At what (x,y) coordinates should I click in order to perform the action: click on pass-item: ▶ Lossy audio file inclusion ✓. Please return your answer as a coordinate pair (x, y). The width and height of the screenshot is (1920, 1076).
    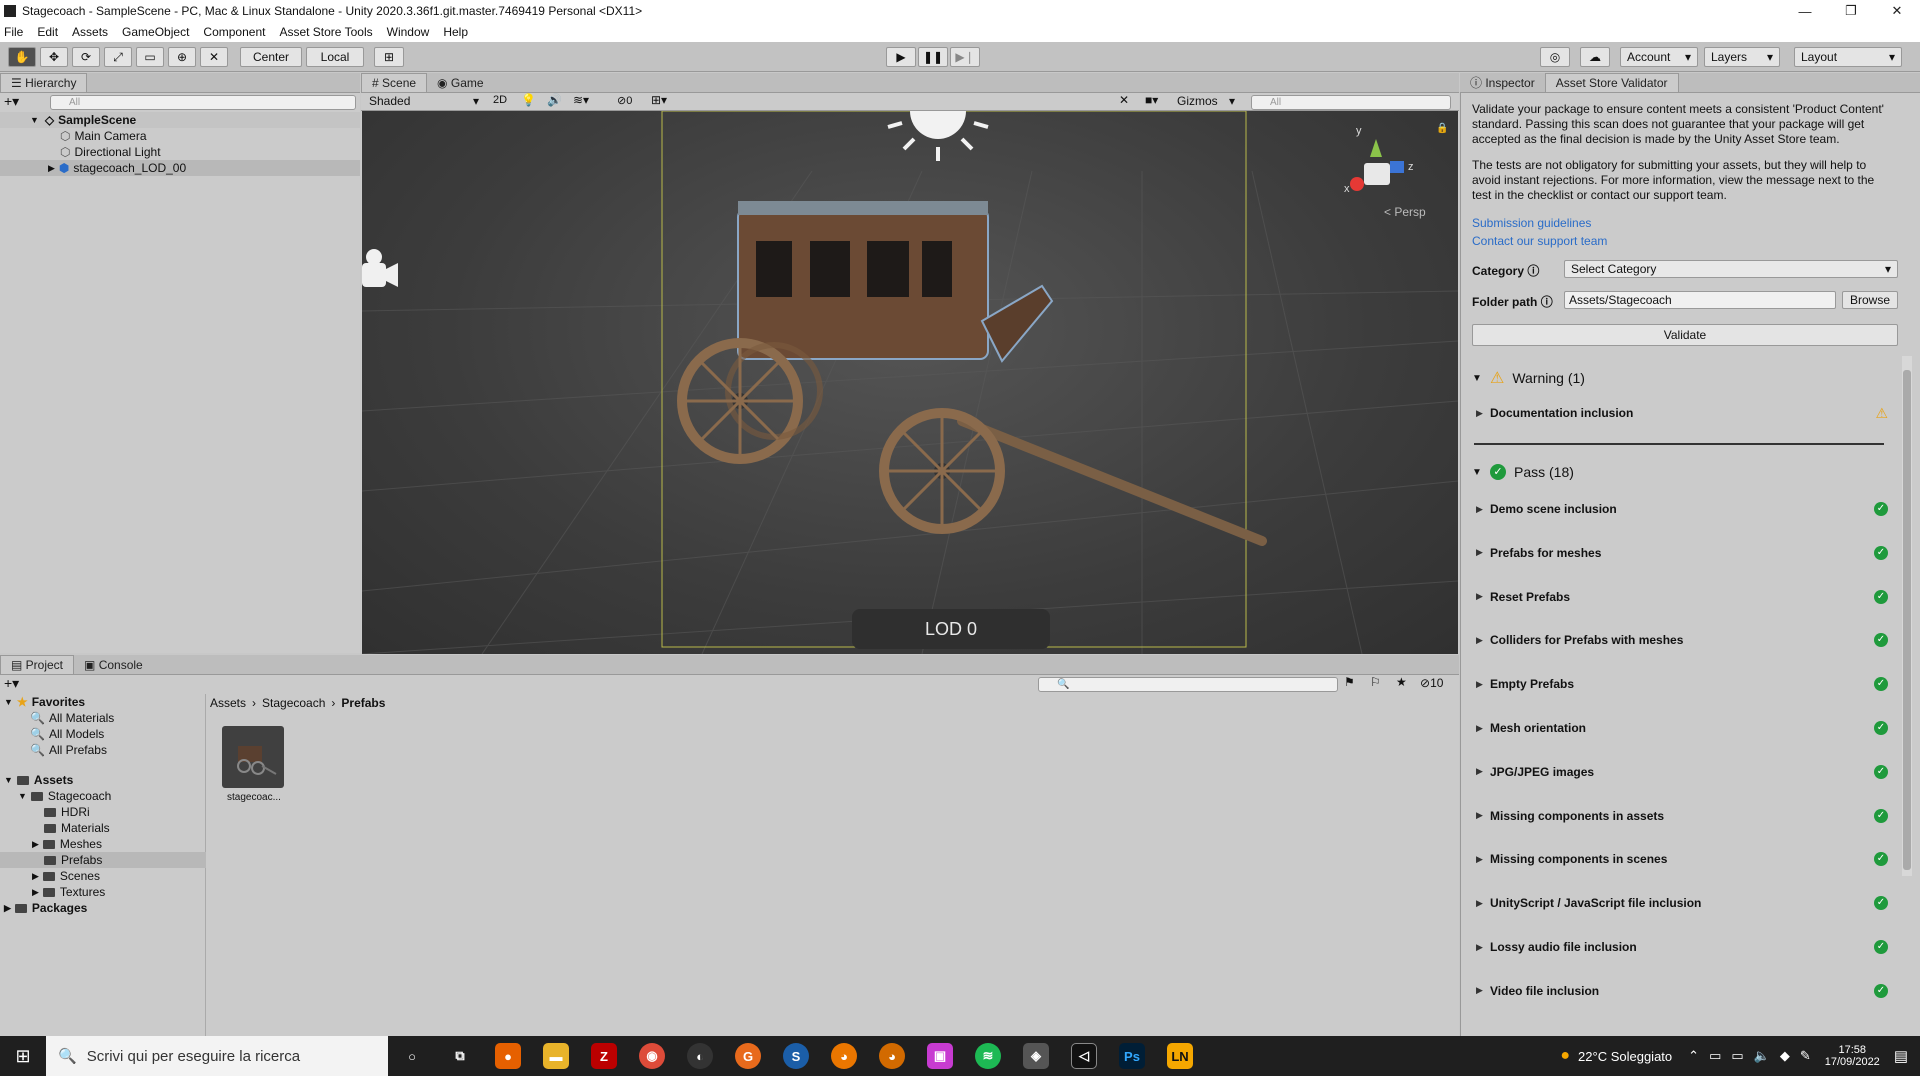
    Looking at the image, I should click on (1686, 947).